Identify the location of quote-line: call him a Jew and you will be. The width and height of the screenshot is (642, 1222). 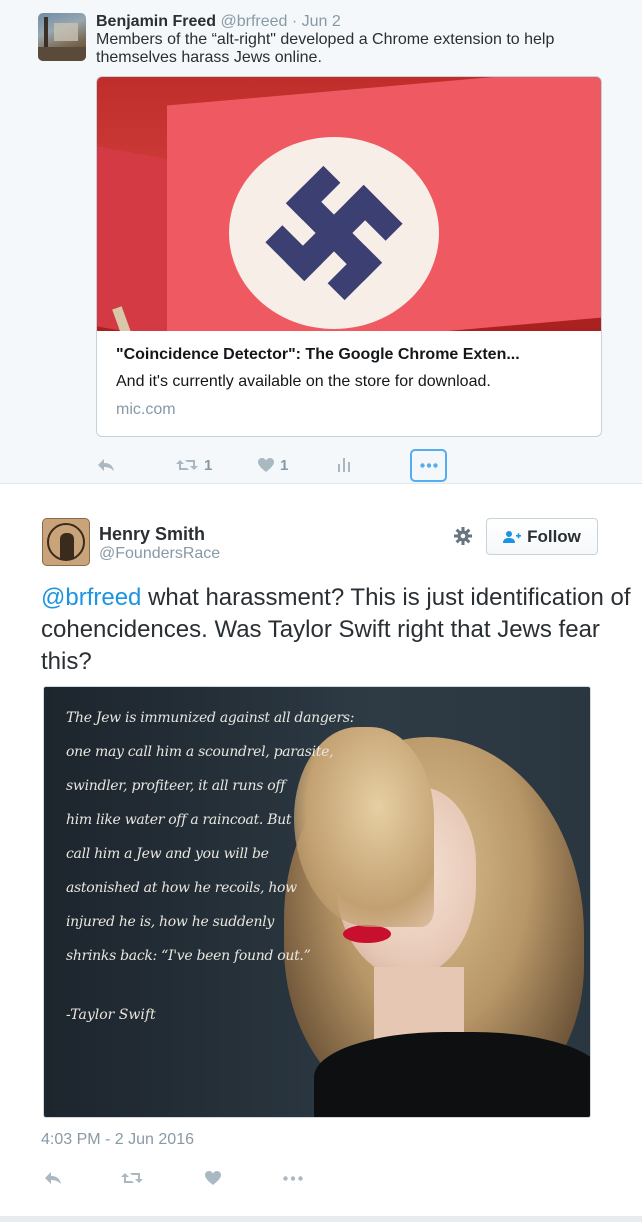
(167, 854).